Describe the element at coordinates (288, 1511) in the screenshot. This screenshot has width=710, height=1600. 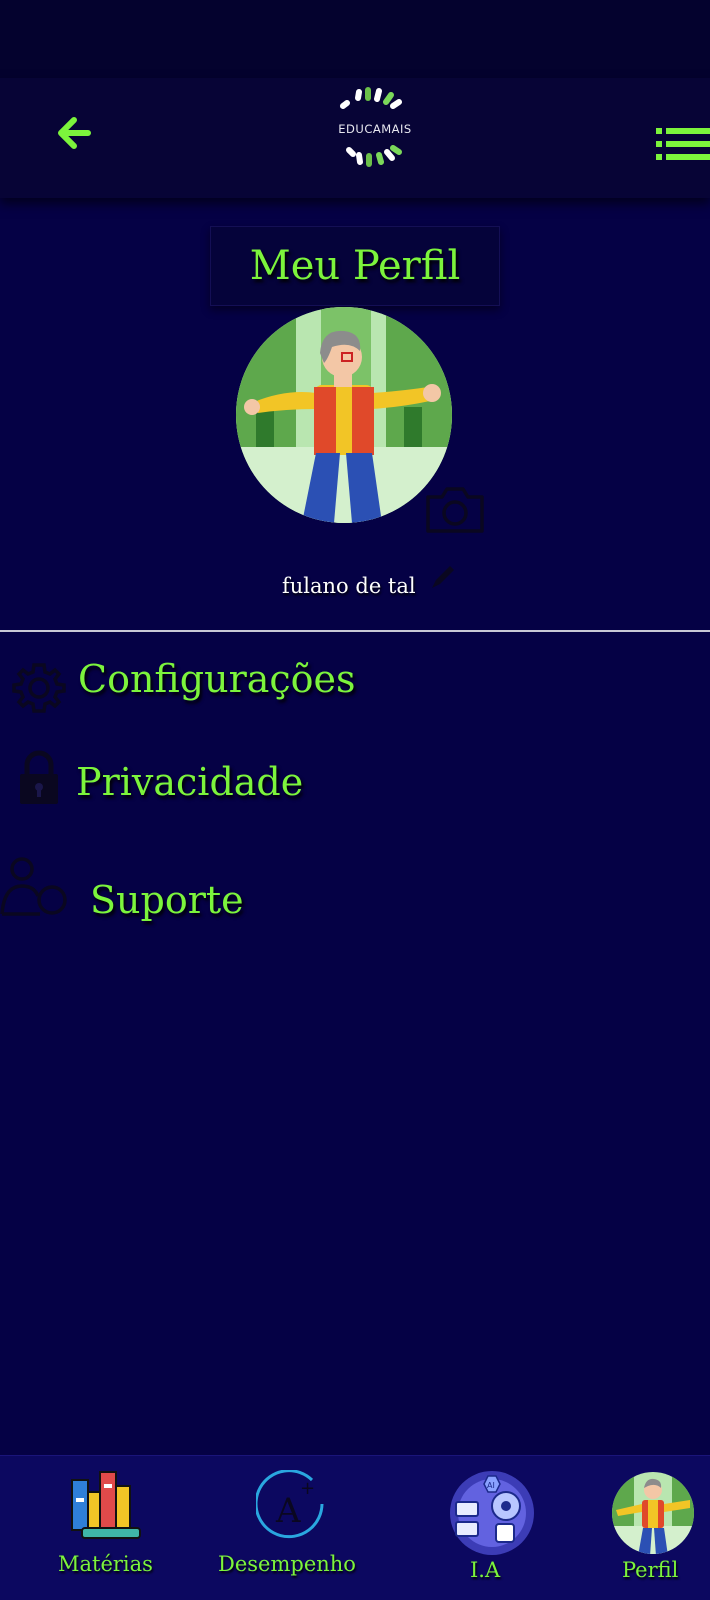
I see `svg-text: A` at that location.